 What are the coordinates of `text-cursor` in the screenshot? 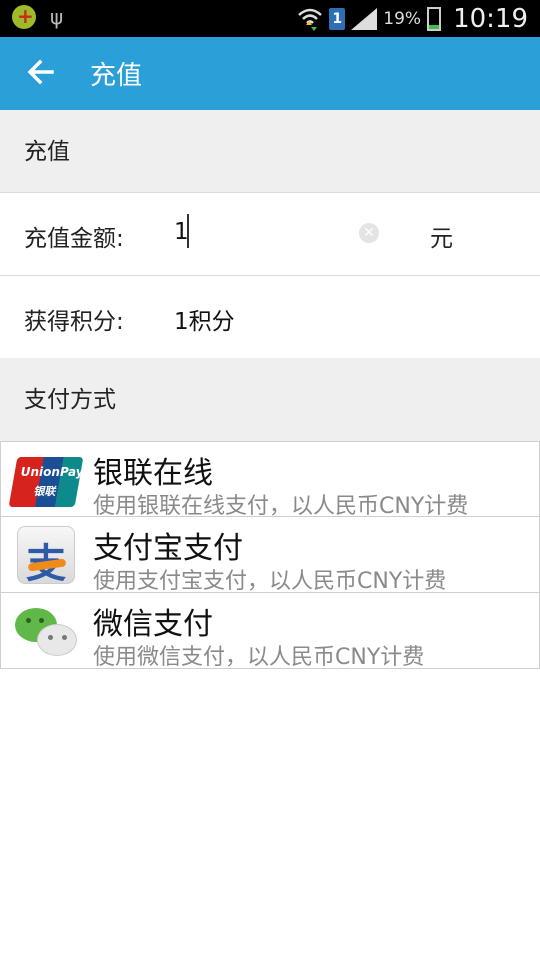 It's located at (188, 231).